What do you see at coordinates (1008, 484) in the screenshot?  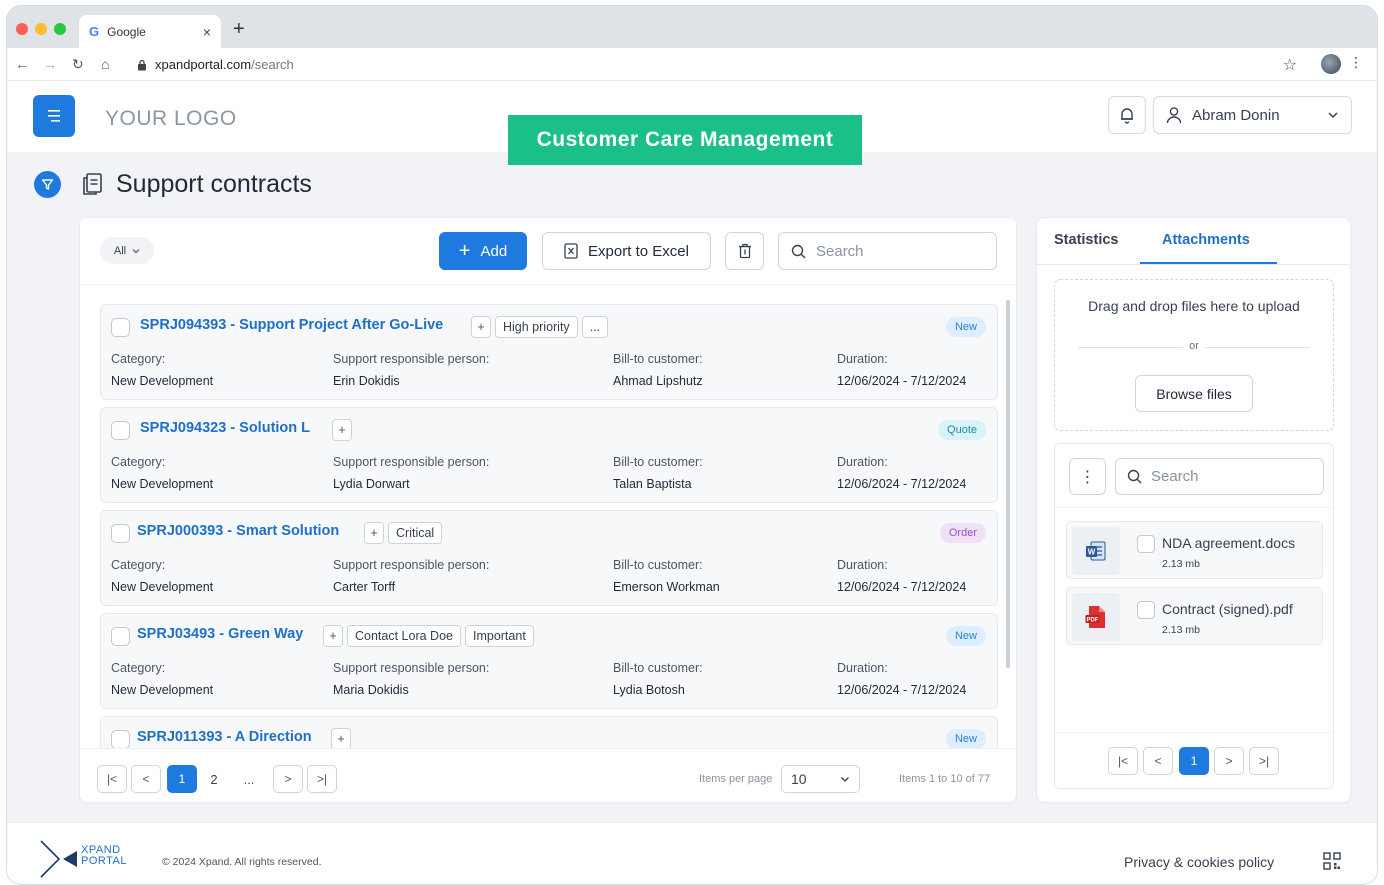 I see `contracts-scrollbar` at bounding box center [1008, 484].